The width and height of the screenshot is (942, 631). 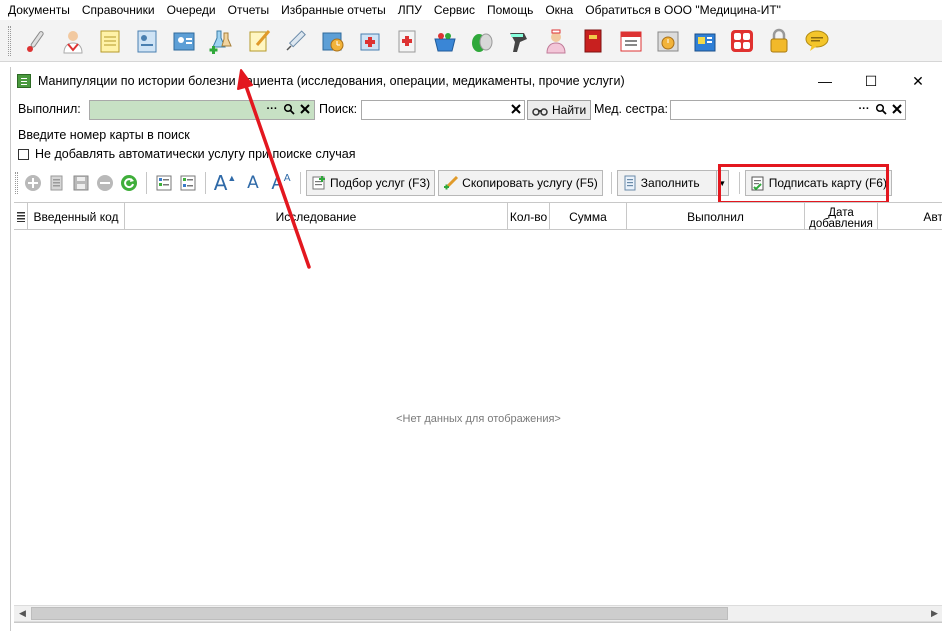 What do you see at coordinates (540, 112) in the screenshot?
I see `find-binoculars-icon` at bounding box center [540, 112].